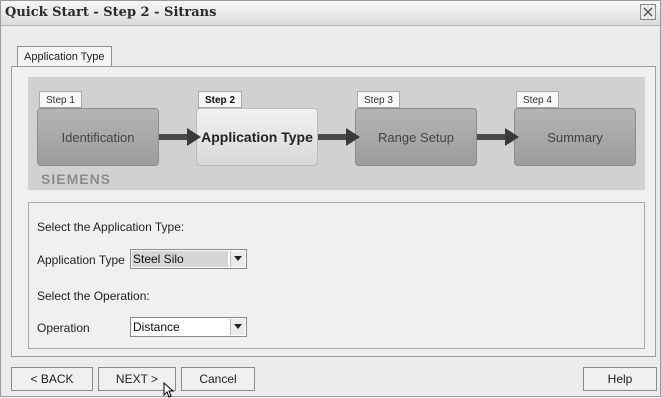 Image resolution: width=661 pixels, height=398 pixels. I want to click on operation-label: Operation, so click(63, 328).